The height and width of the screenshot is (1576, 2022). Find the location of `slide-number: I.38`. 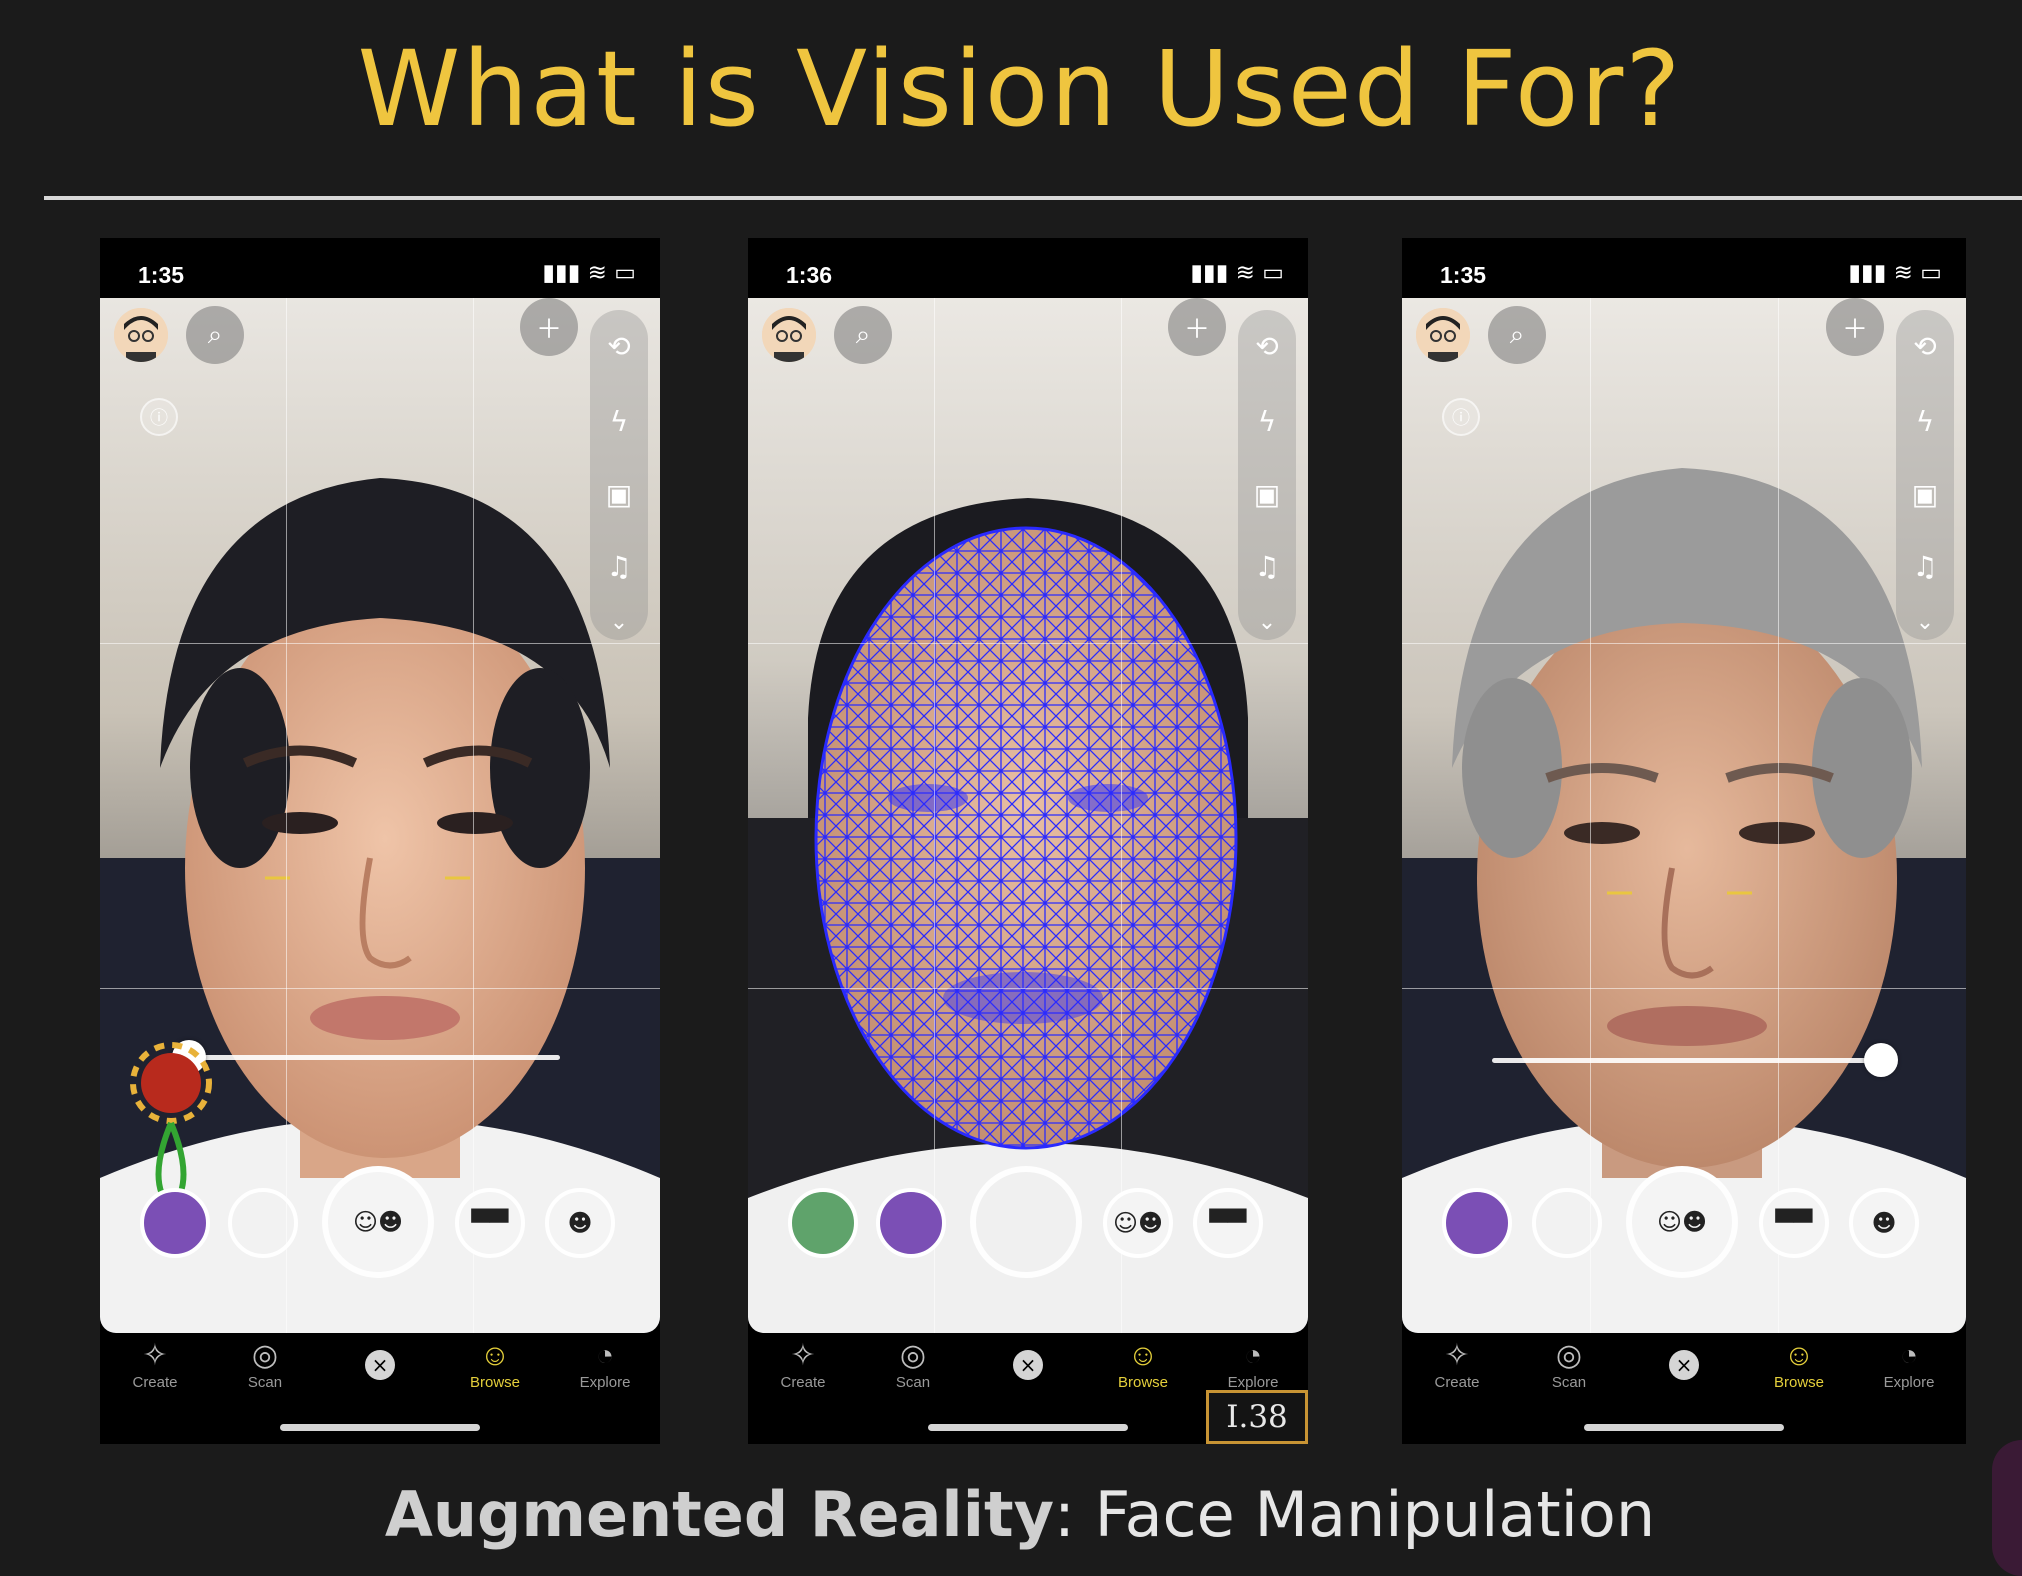

slide-number: I.38 is located at coordinates (1257, 1417).